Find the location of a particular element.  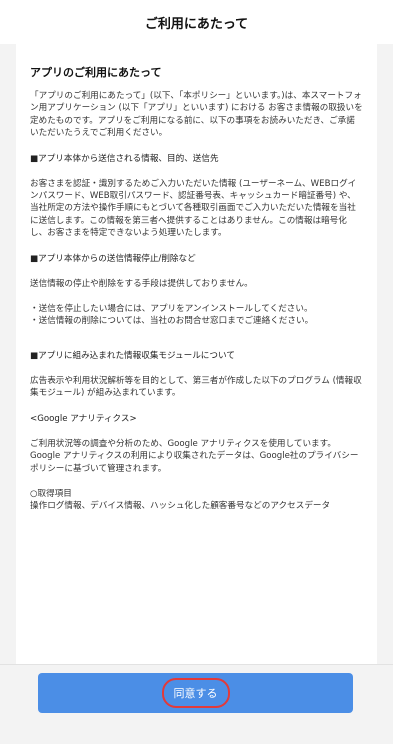

bullet-uninstall: ・送信を停止したい場合には、アプリをアンインストールしてください。 is located at coordinates (171, 309).